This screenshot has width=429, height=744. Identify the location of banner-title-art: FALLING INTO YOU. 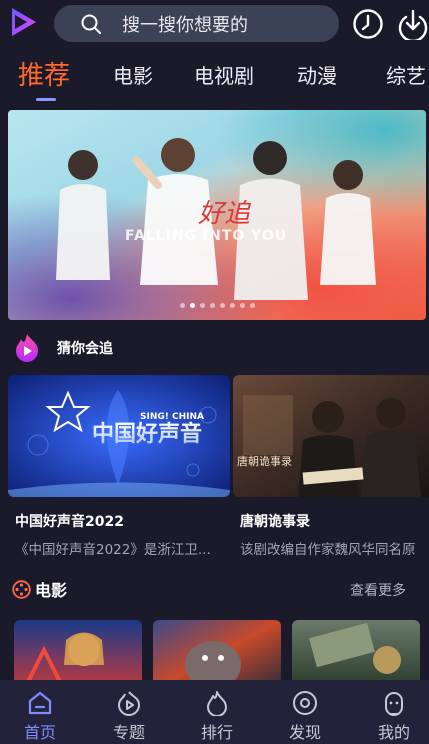
(206, 236).